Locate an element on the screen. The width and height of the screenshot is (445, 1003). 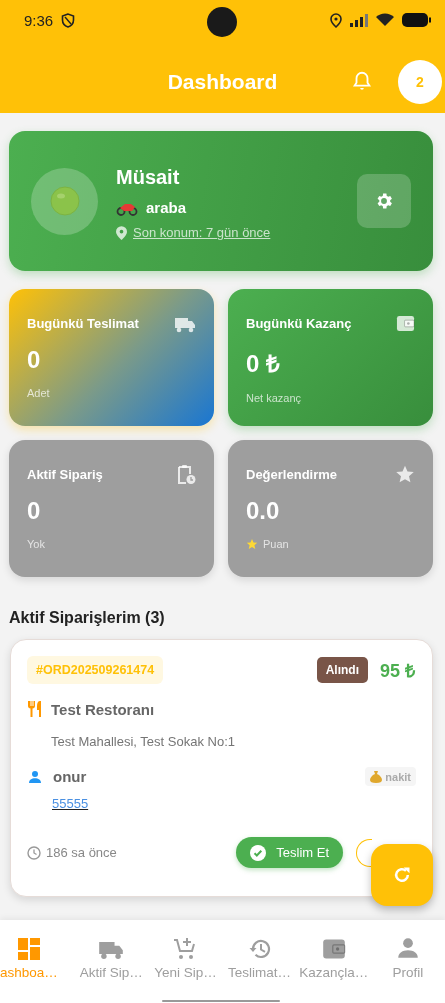
battery-icon is located at coordinates (416, 20).